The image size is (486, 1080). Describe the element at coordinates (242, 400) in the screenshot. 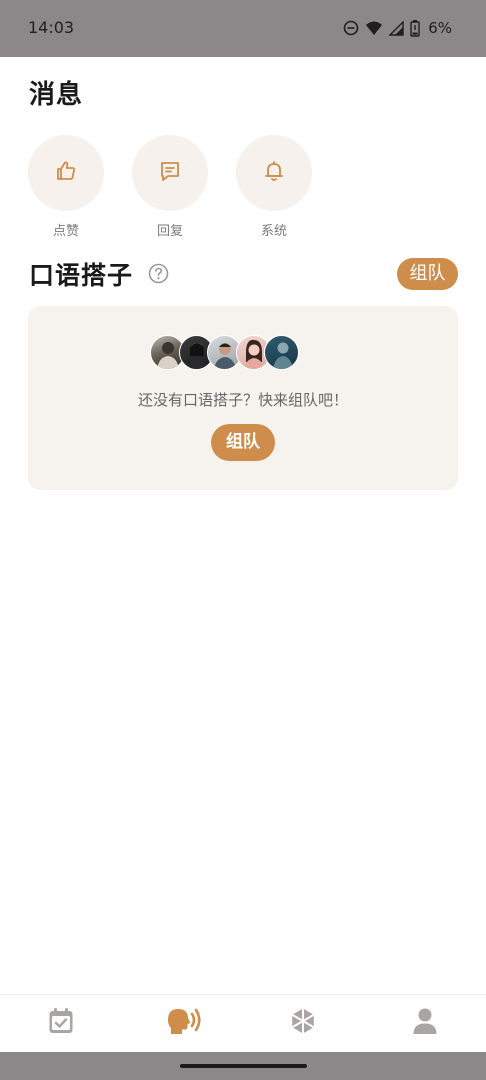

I see `empty-partners-message: 还没有口语搭子？快来组队吧！` at that location.